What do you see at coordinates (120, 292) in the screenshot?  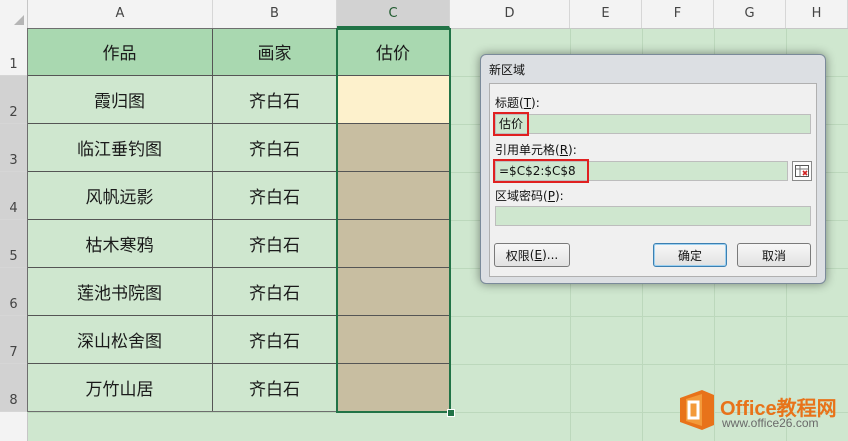 I see `cell-work: 莲池书院图` at bounding box center [120, 292].